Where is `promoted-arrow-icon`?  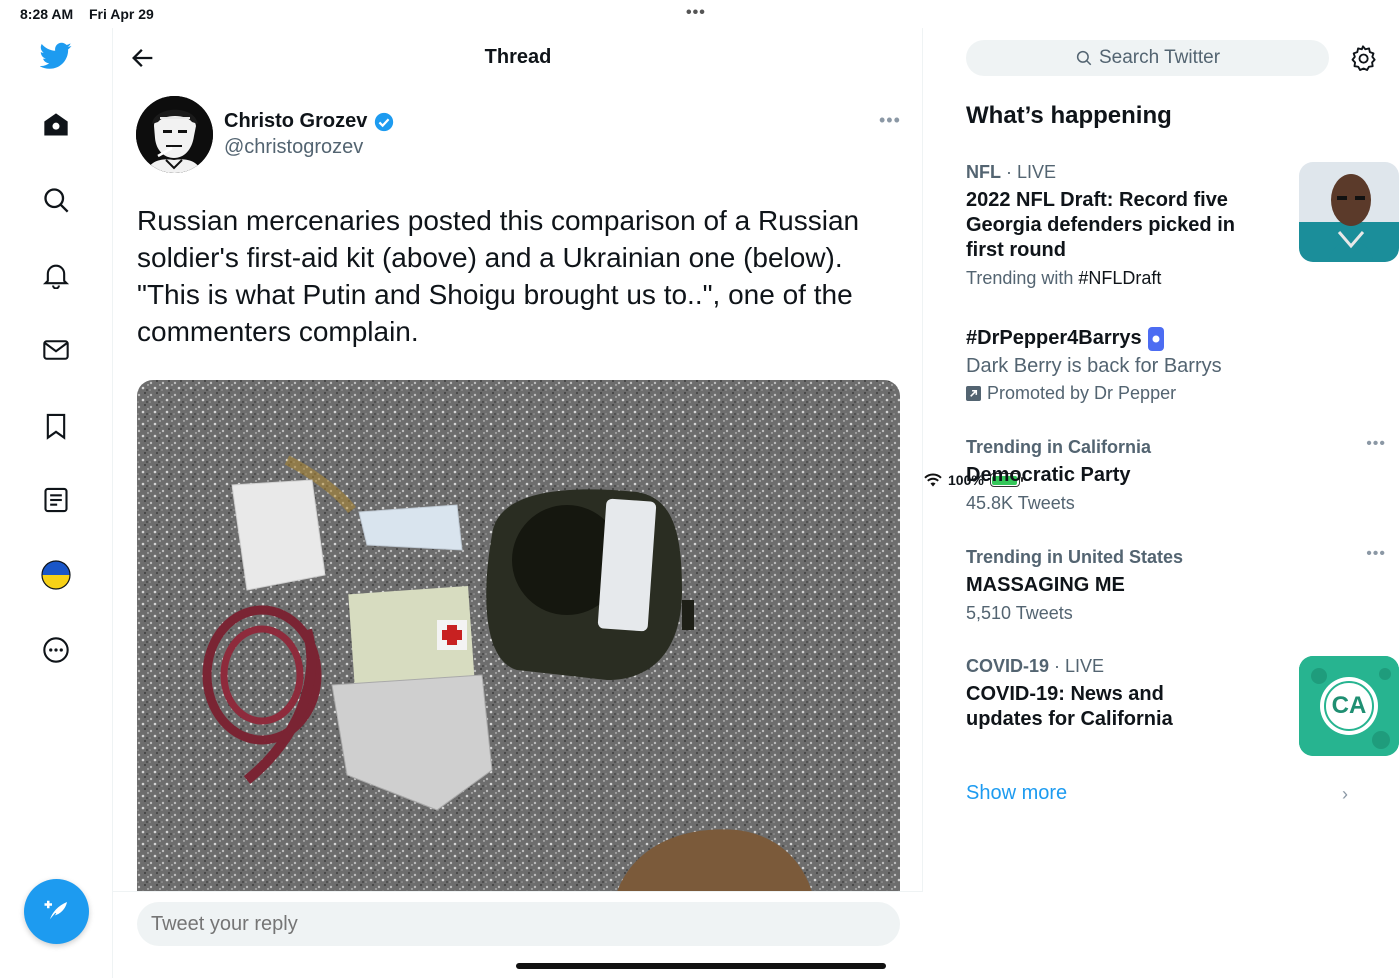 promoted-arrow-icon is located at coordinates (973, 393).